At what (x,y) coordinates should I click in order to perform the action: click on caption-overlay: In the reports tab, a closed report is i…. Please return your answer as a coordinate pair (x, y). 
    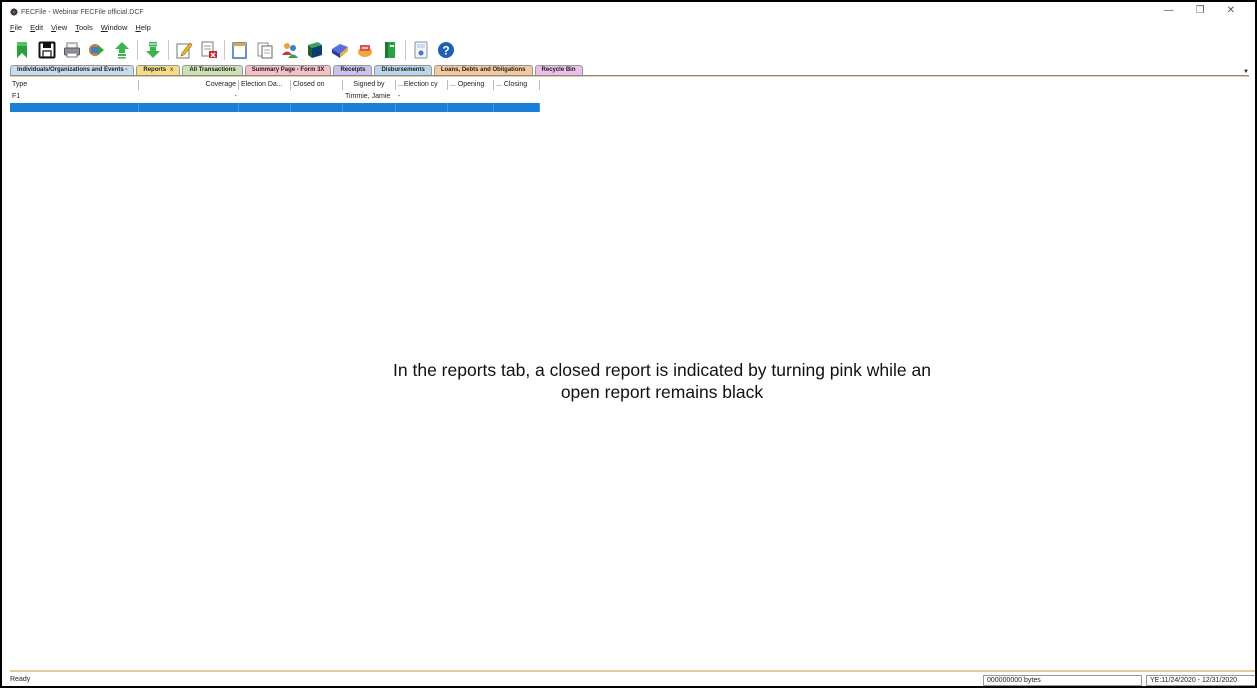
    Looking at the image, I should click on (662, 381).